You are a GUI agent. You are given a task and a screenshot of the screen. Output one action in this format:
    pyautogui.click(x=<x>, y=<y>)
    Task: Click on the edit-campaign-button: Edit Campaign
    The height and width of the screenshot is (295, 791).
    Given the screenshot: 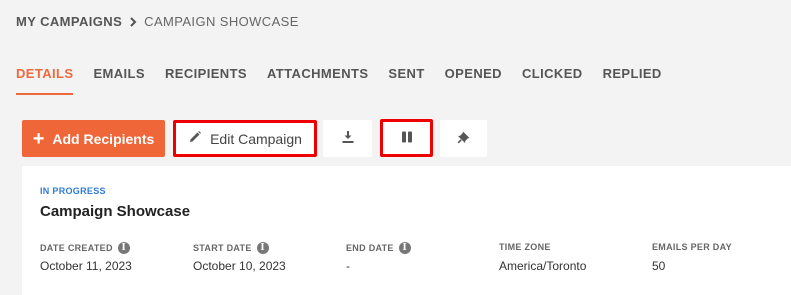 What is the action you would take?
    pyautogui.click(x=245, y=138)
    